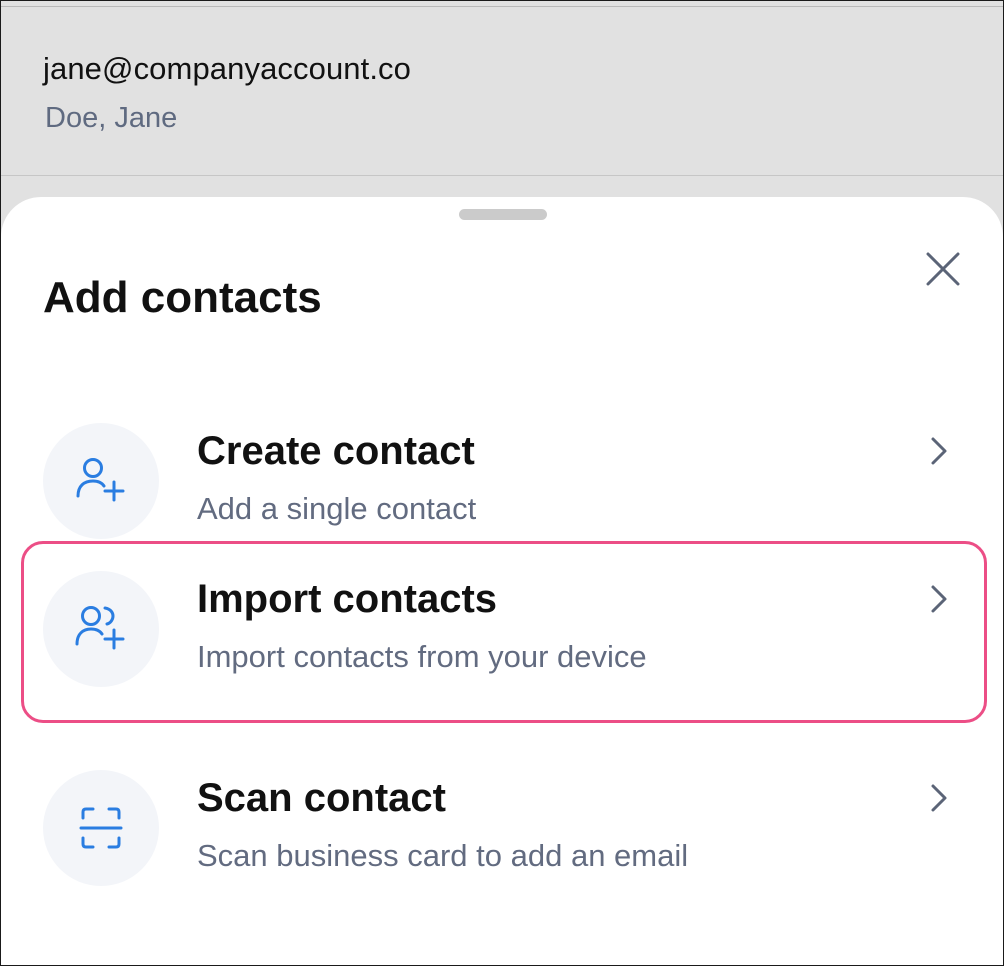 The height and width of the screenshot is (966, 1004). I want to click on sheet-grabber-handle, so click(503, 214).